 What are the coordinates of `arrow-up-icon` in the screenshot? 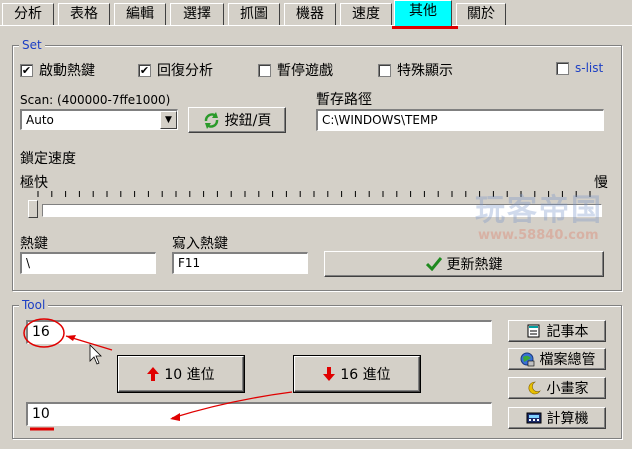 It's located at (153, 374).